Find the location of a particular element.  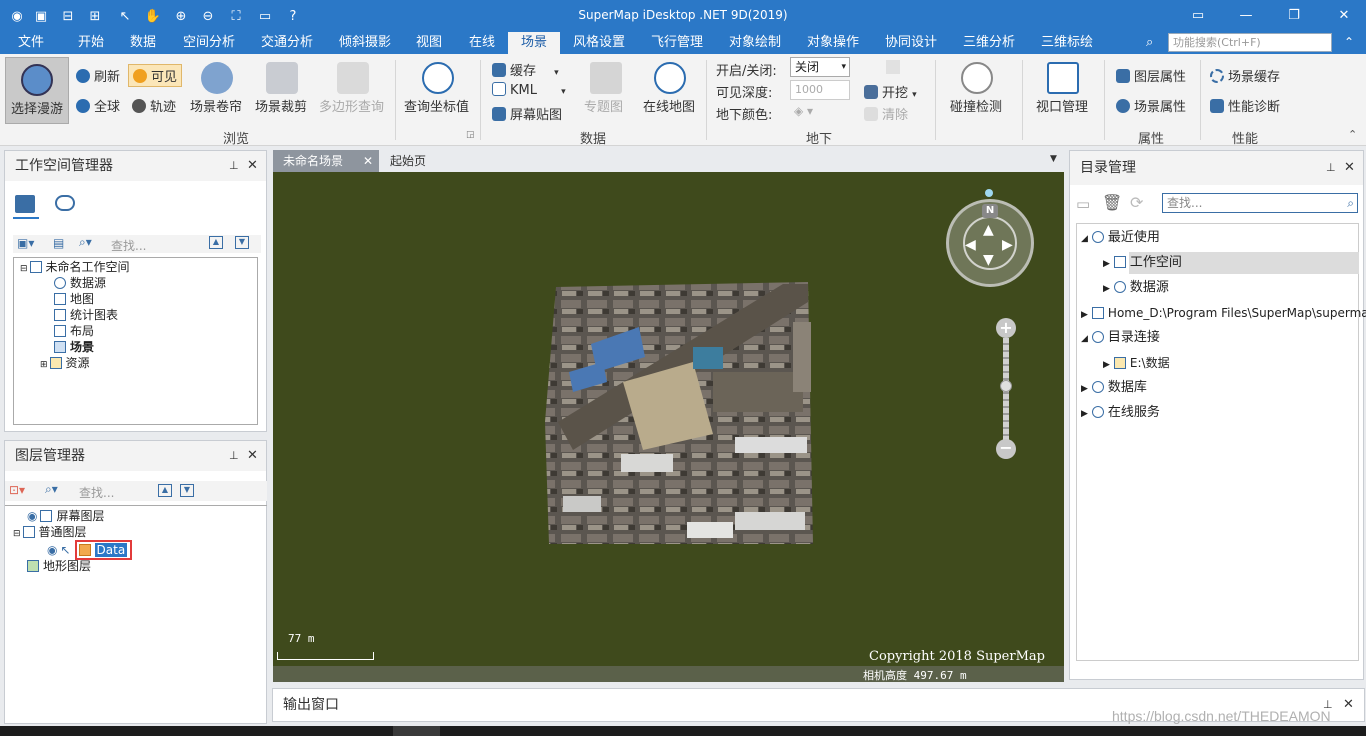

online-map-button: 在线地图 is located at coordinates (670, 91).